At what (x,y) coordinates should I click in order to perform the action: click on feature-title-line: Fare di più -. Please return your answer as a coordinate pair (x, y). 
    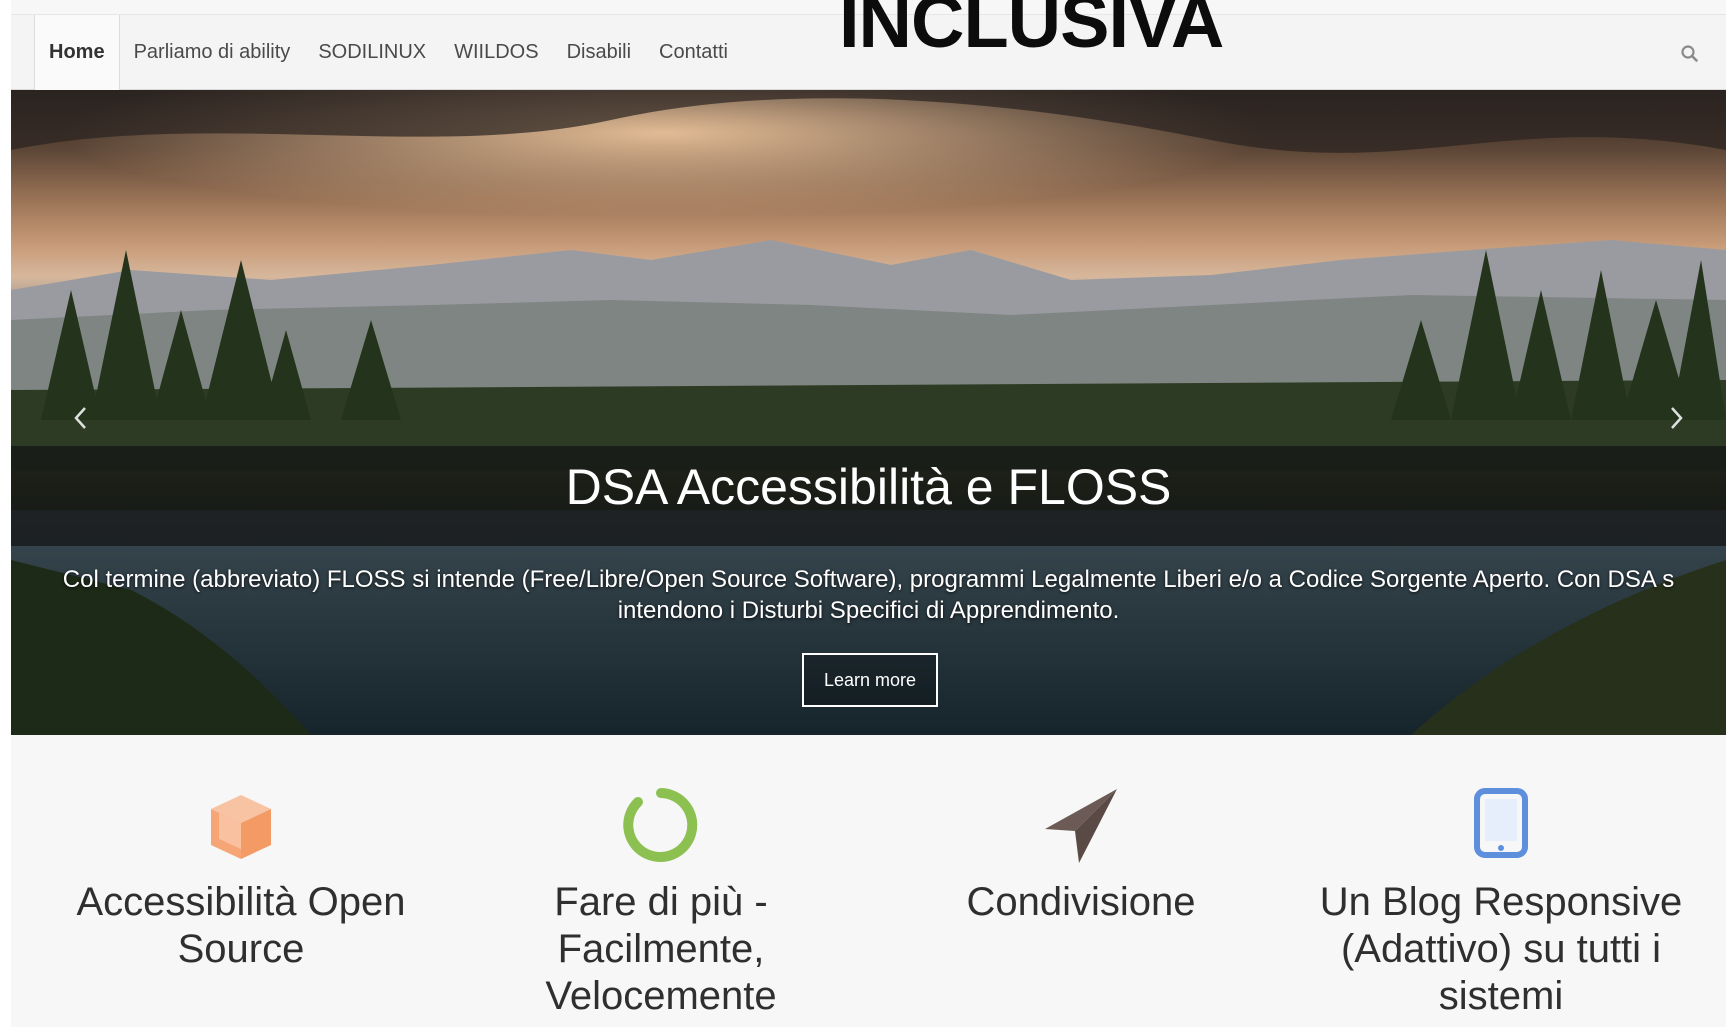
    Looking at the image, I should click on (661, 902).